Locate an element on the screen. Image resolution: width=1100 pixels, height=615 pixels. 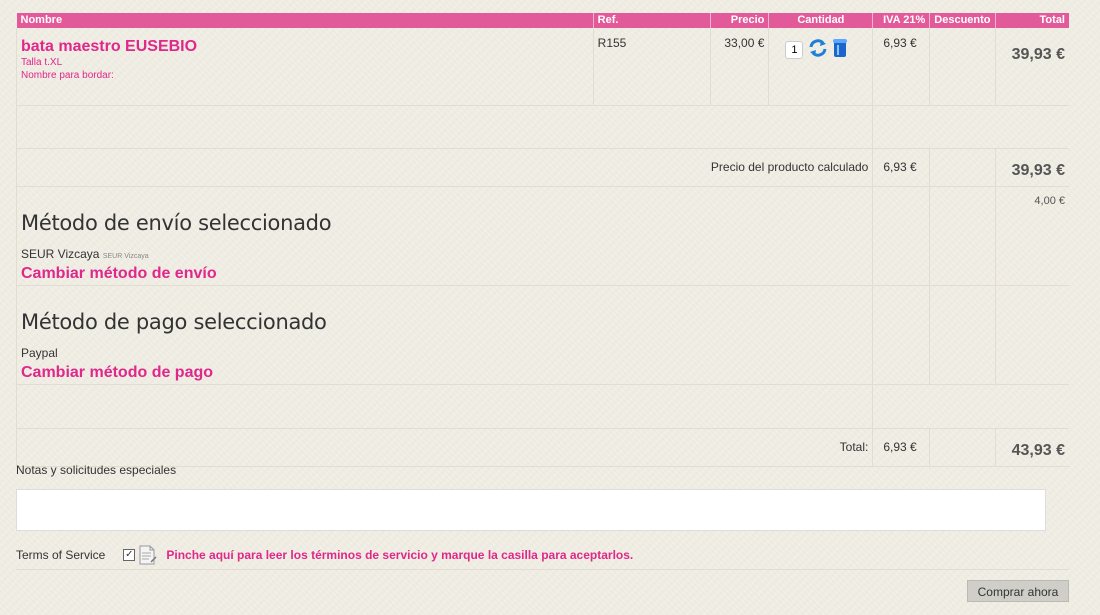
grand-total-label: Total: is located at coordinates (444, 447).